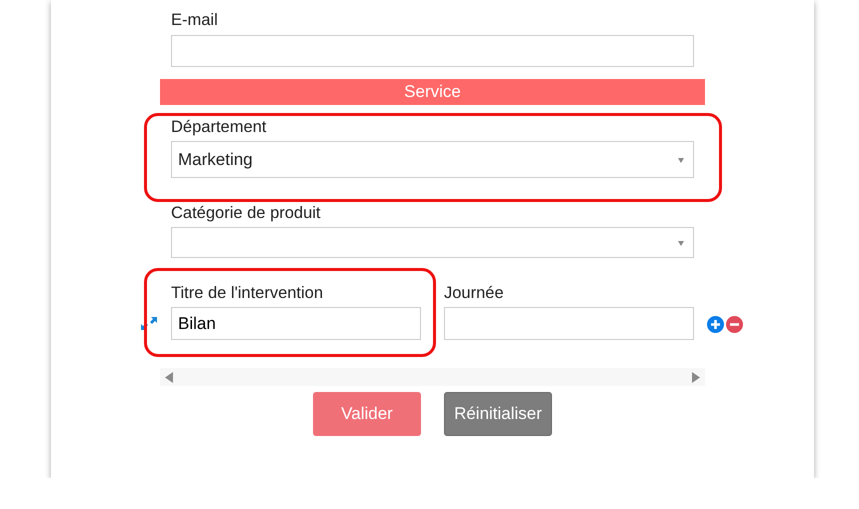 This screenshot has height=509, width=859. What do you see at coordinates (169, 377) in the screenshot?
I see `scroll-left-icon` at bounding box center [169, 377].